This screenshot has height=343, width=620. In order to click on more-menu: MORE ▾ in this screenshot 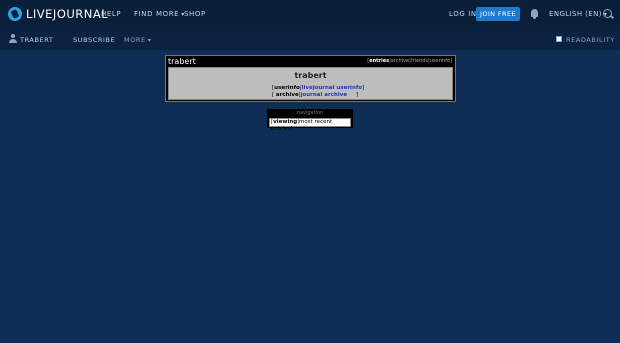, I will do `click(137, 40)`.